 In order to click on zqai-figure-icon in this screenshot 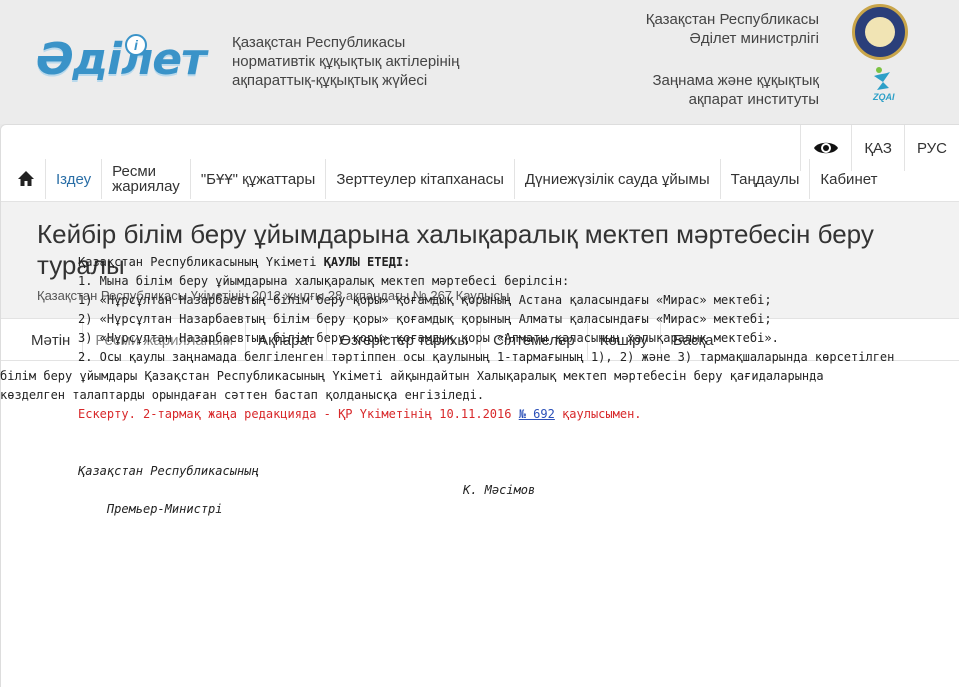, I will do `click(882, 78)`.